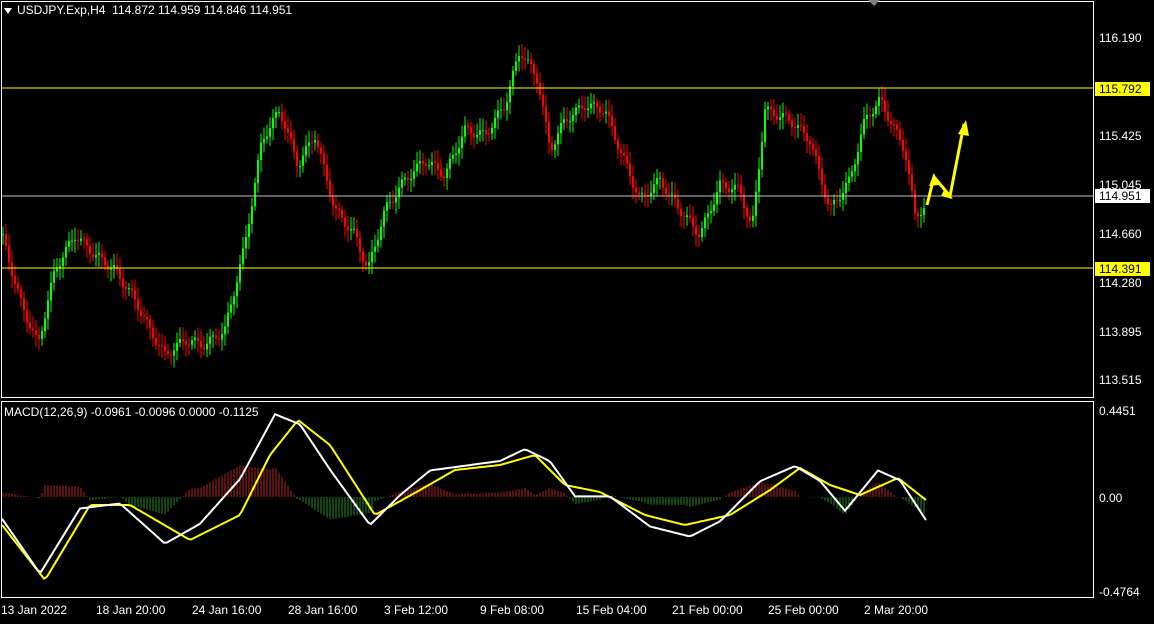 This screenshot has height=624, width=1154. I want to click on time-label: 24 Jan 16:00, so click(227, 610).